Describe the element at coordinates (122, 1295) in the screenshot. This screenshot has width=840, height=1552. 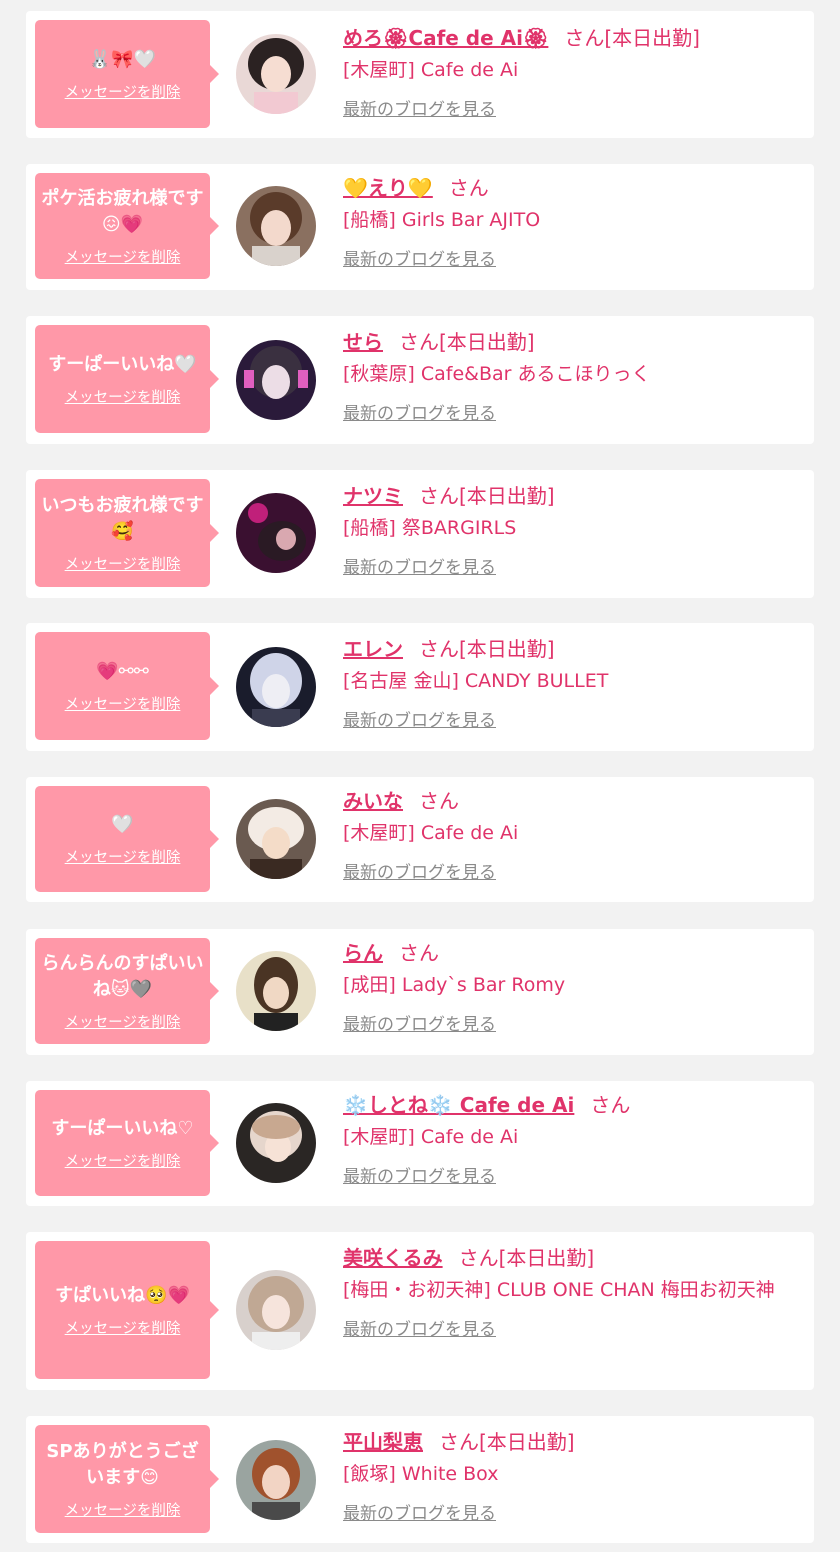
I see `message-text: すぱいいね🥺💗` at that location.